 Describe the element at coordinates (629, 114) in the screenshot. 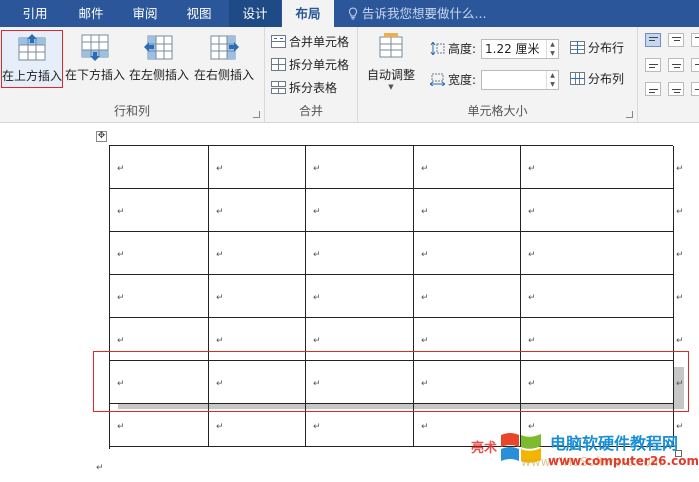

I see `cell-size-launcher-icon` at that location.